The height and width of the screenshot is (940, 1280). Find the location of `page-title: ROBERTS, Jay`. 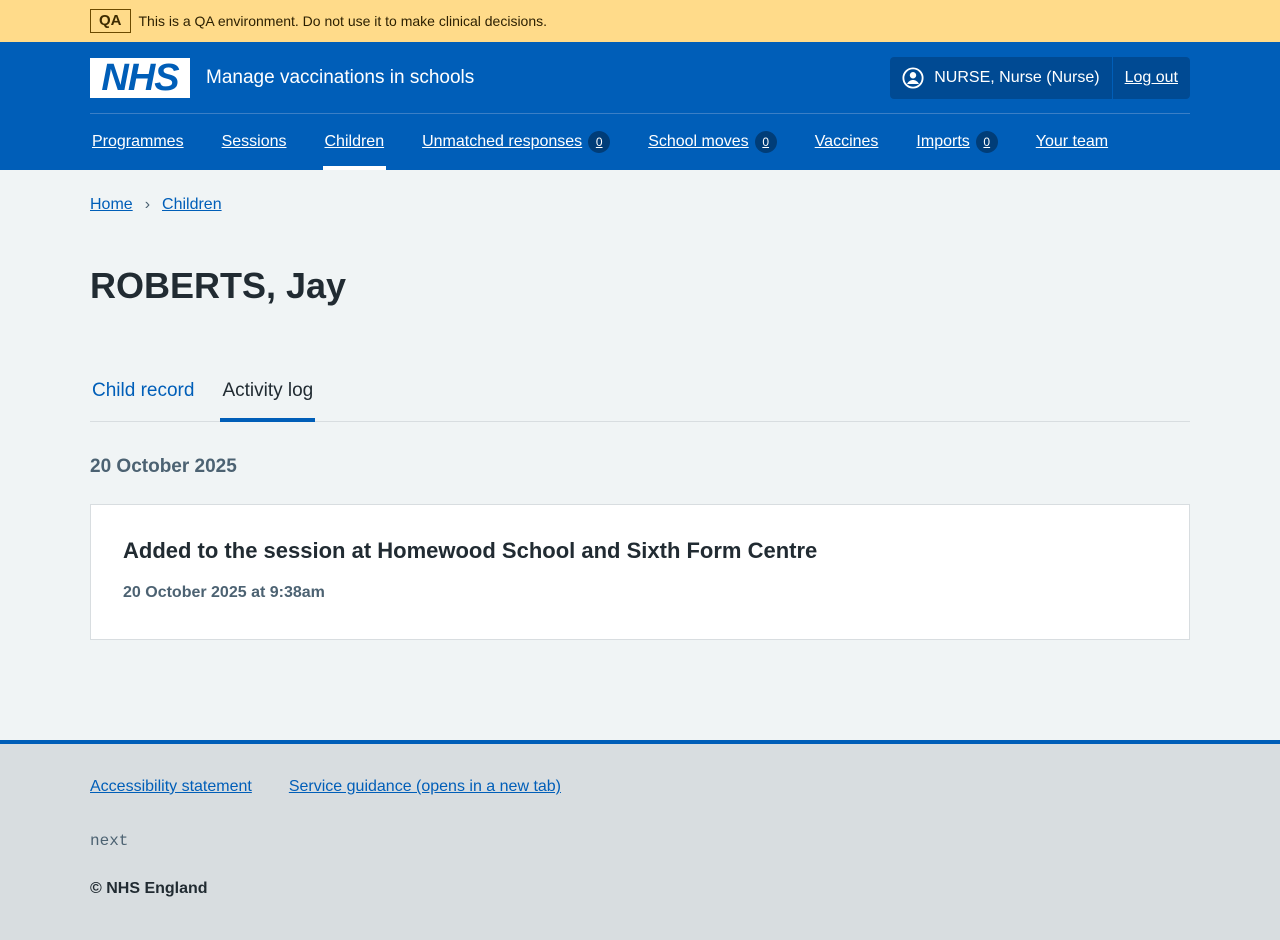

page-title: ROBERTS, Jay is located at coordinates (218, 285).